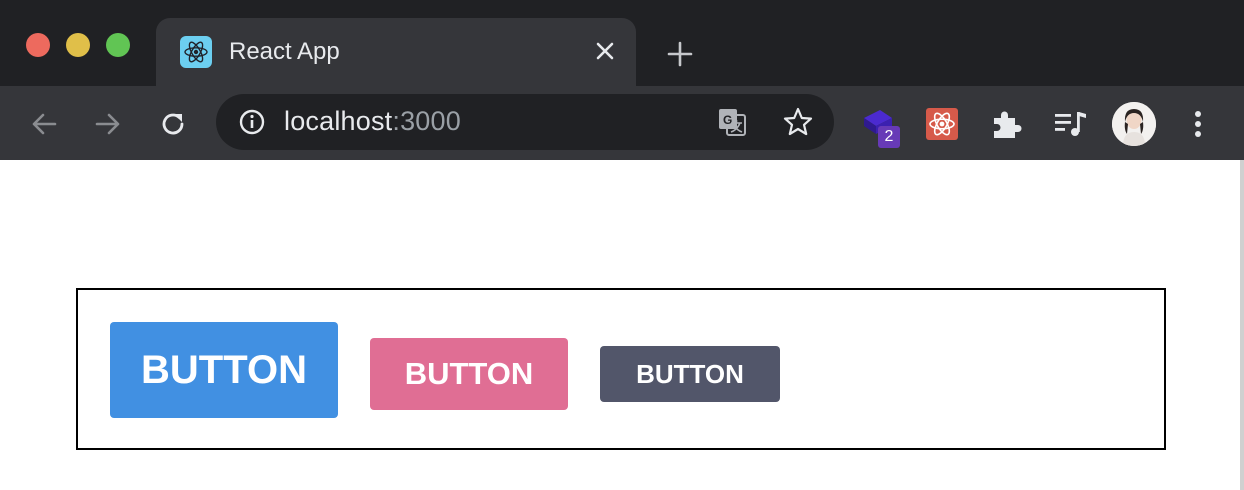 Image resolution: width=1244 pixels, height=490 pixels. What do you see at coordinates (196, 52) in the screenshot?
I see `react-logo-icon` at bounding box center [196, 52].